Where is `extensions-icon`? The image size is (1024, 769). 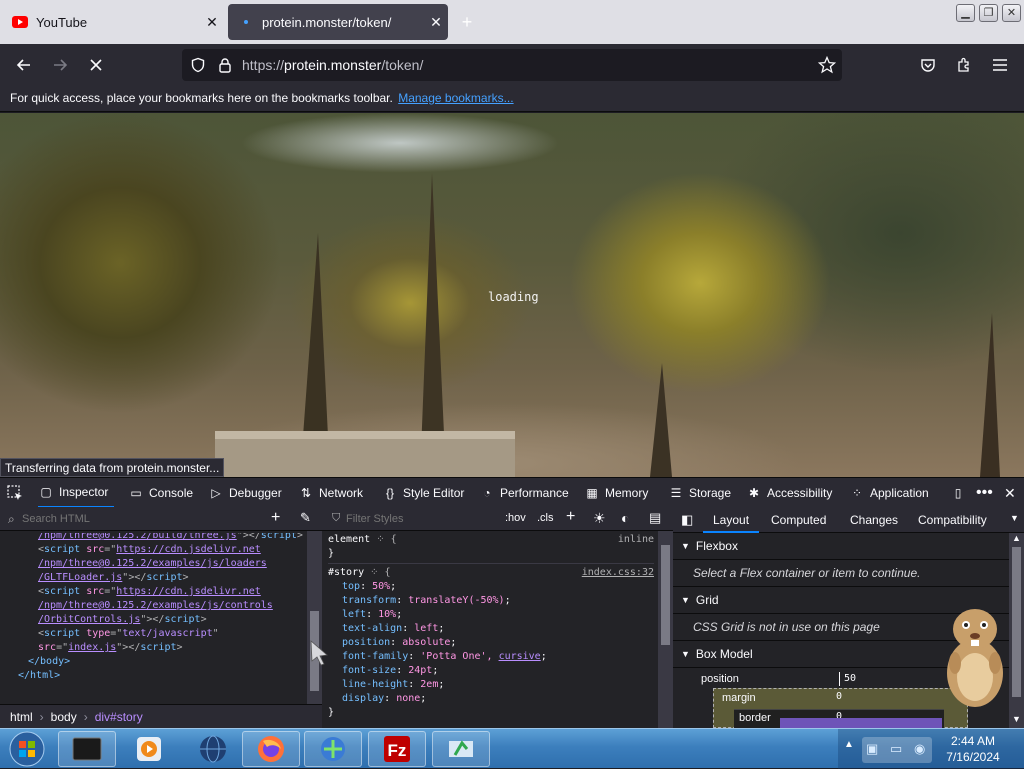
extensions-icon is located at coordinates (964, 65).